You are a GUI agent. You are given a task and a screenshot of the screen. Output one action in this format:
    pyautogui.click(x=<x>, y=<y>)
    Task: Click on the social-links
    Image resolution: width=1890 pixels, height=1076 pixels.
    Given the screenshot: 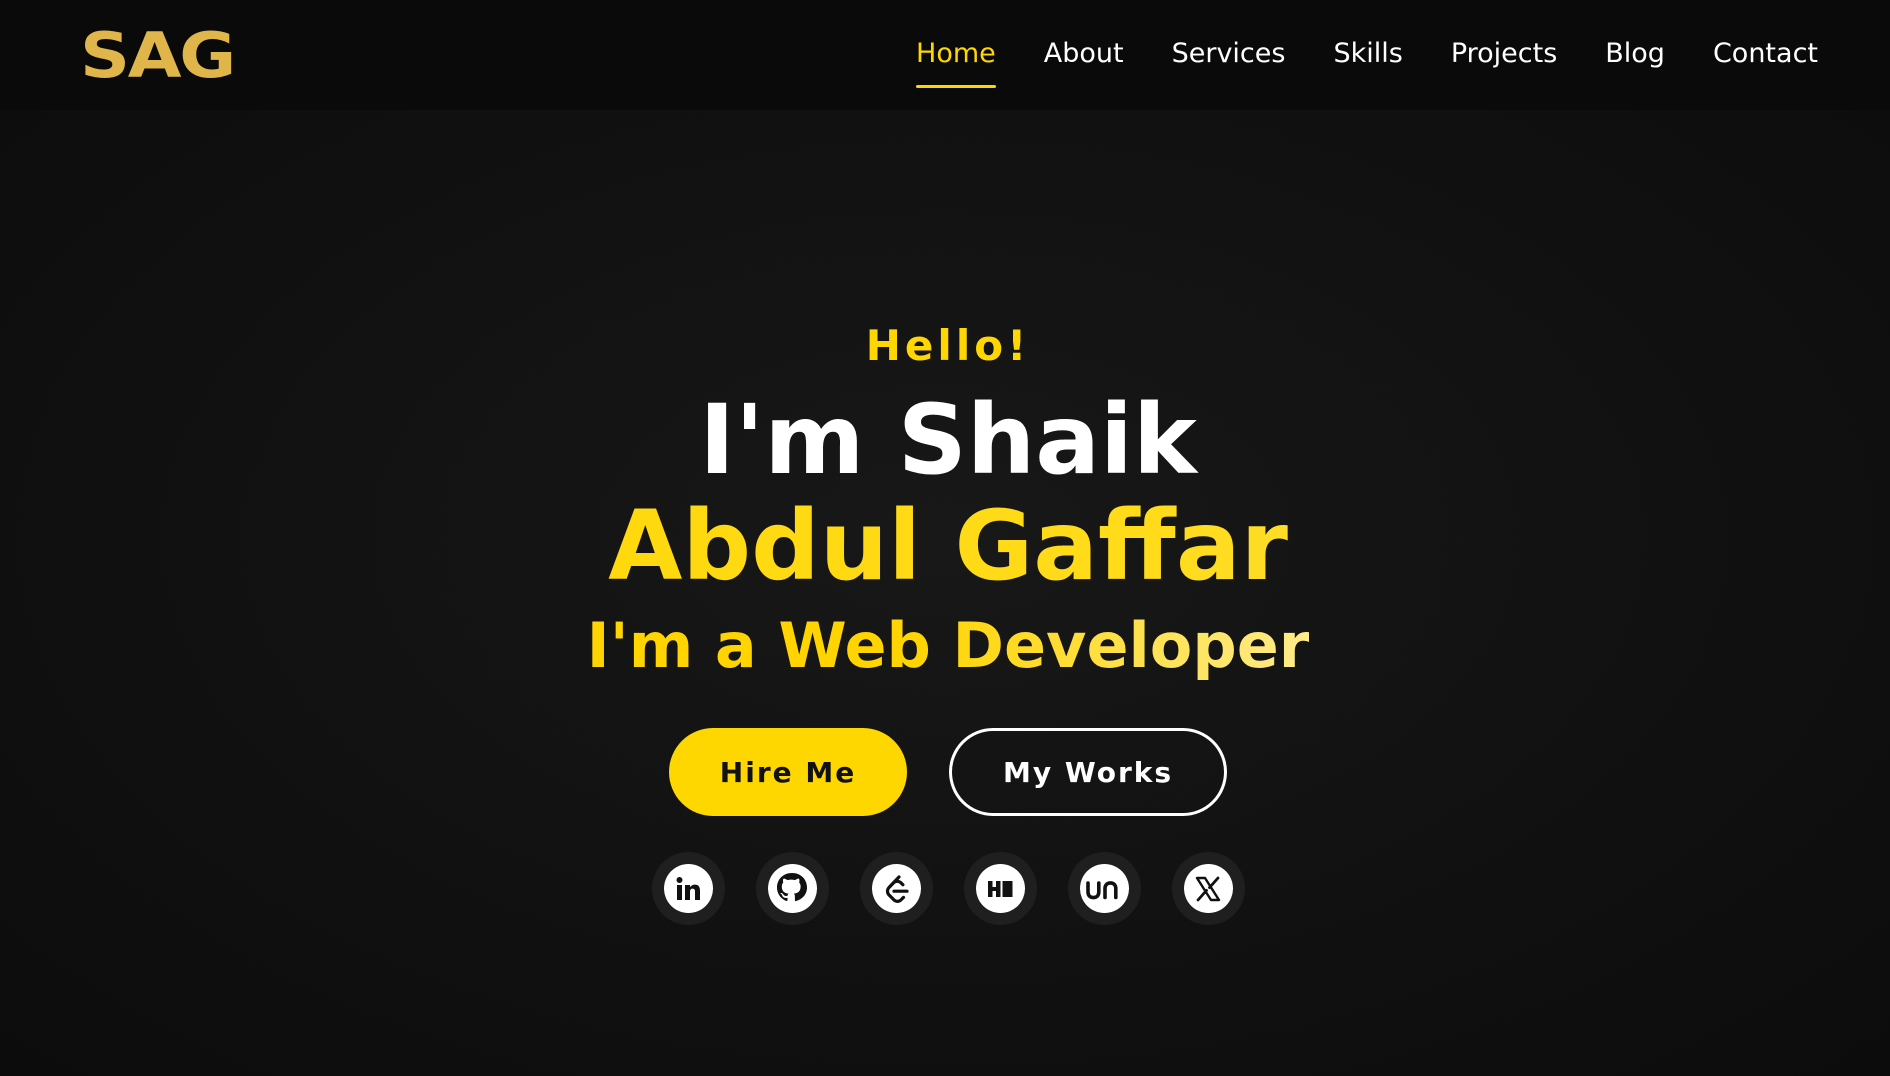 What is the action you would take?
    pyautogui.click(x=945, y=888)
    